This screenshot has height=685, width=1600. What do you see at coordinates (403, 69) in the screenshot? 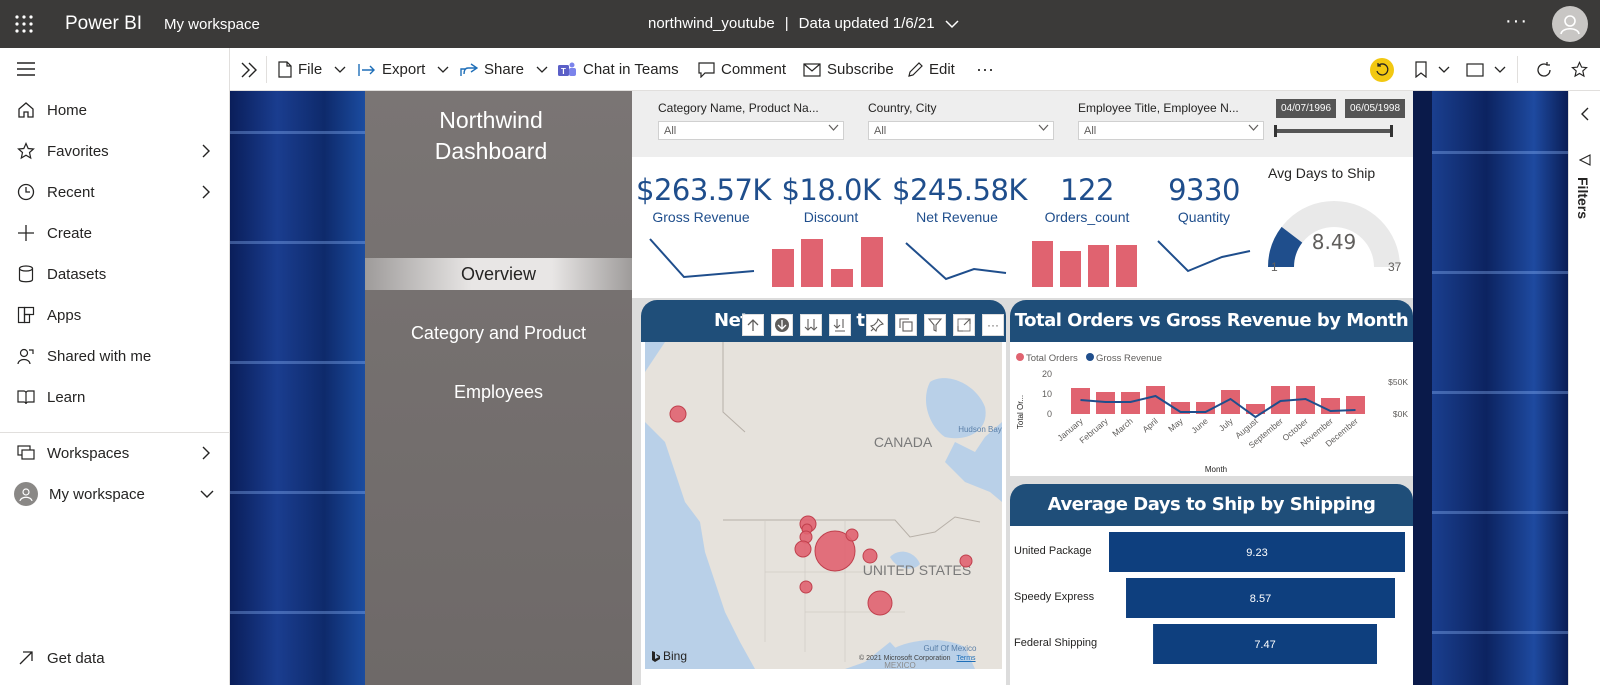
I see `export-menu-button: Export` at bounding box center [403, 69].